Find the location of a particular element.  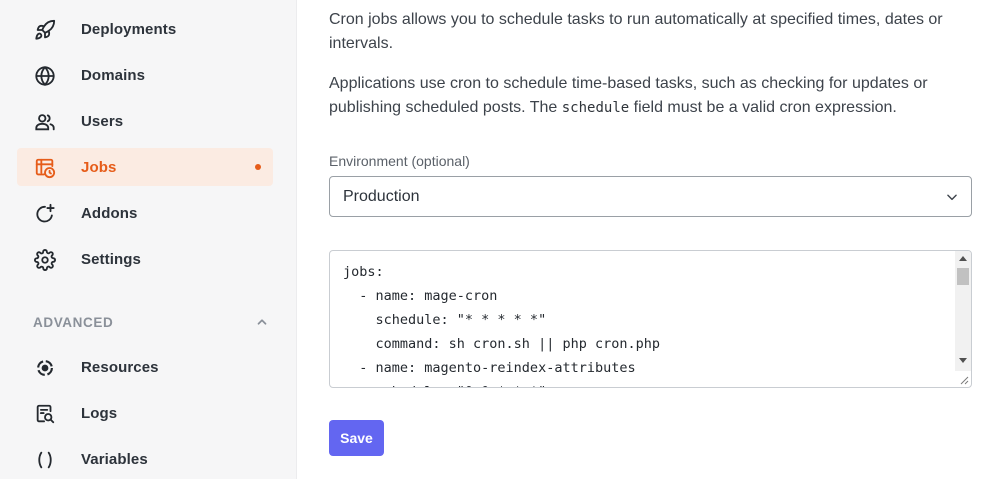

section-title: ADVANCED is located at coordinates (73, 322).